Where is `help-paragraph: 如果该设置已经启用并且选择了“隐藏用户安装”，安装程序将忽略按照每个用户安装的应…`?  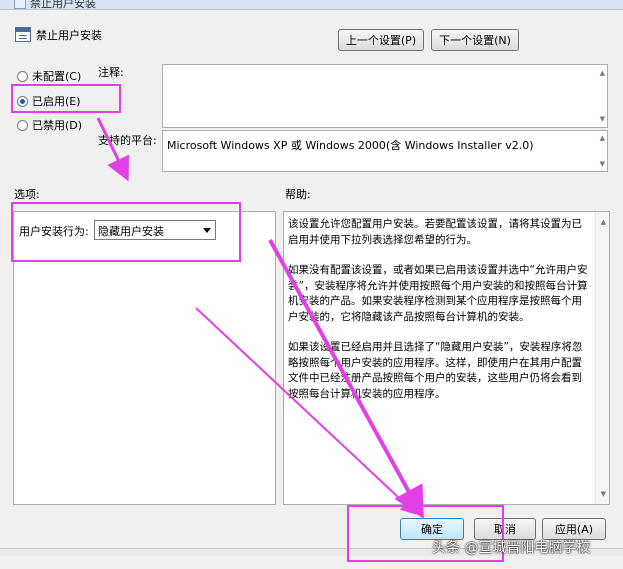 help-paragraph: 如果该设置已经启用并且选择了“隐藏用户安装”，安装程序将忽略按照每个用户安装的应… is located at coordinates (435, 370).